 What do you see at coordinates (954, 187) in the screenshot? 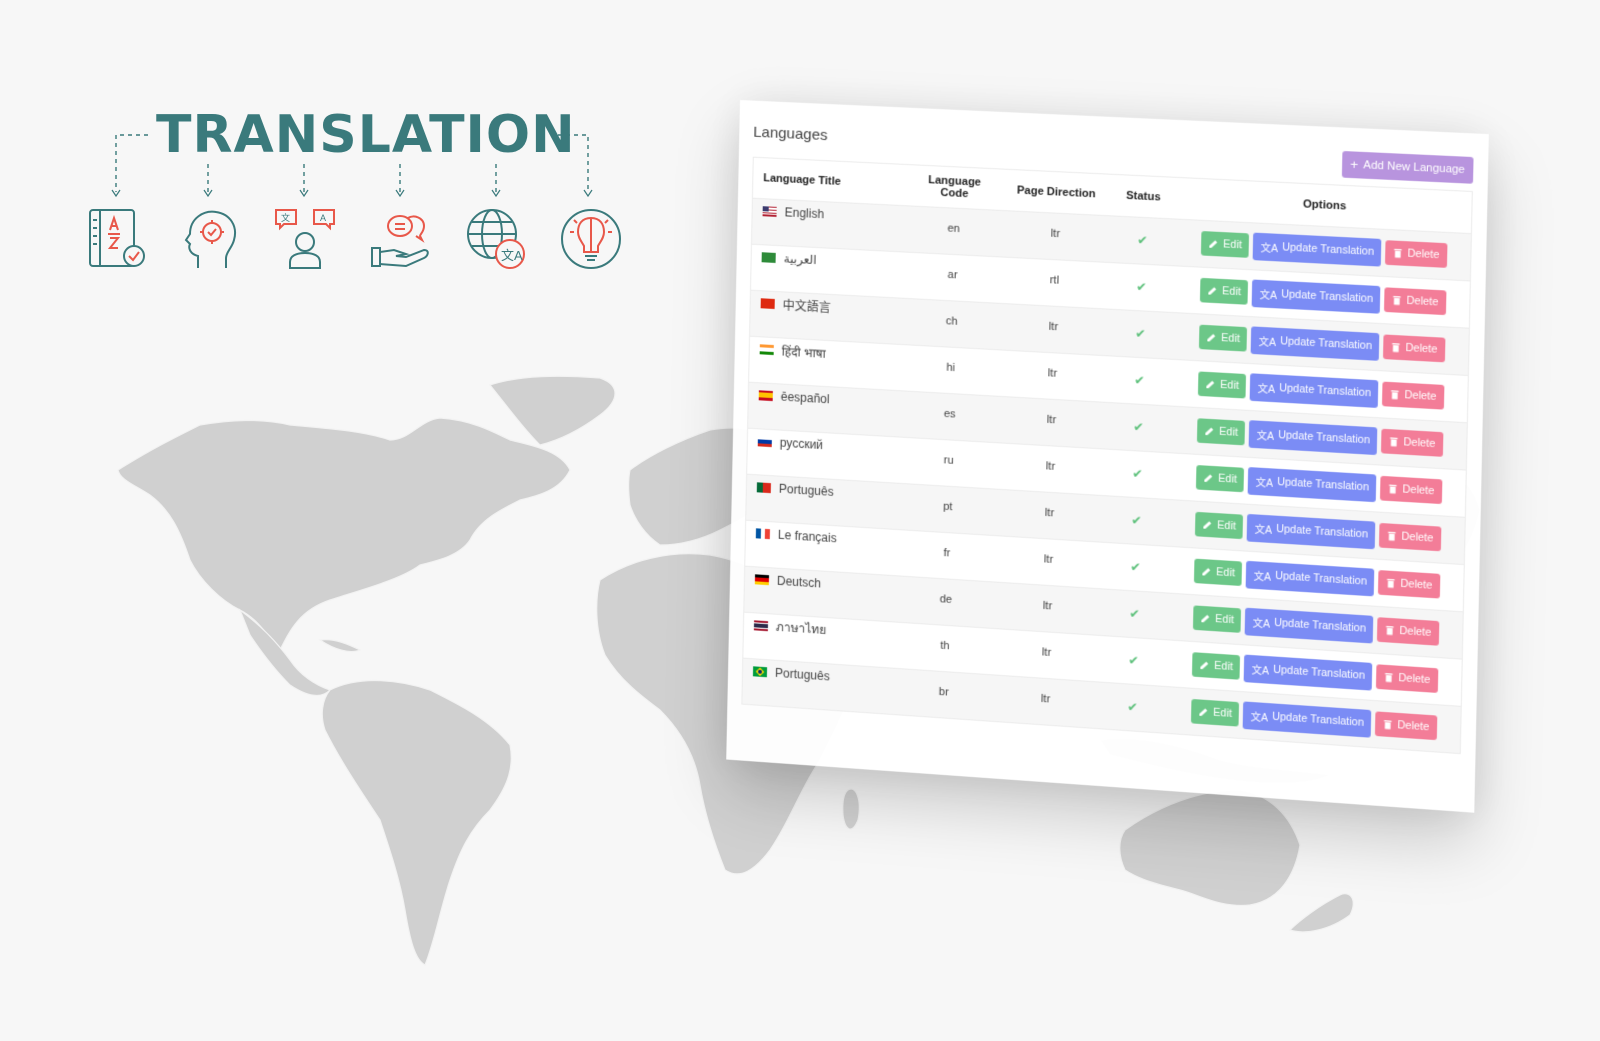
I see `column-language-code: Language Code` at bounding box center [954, 187].